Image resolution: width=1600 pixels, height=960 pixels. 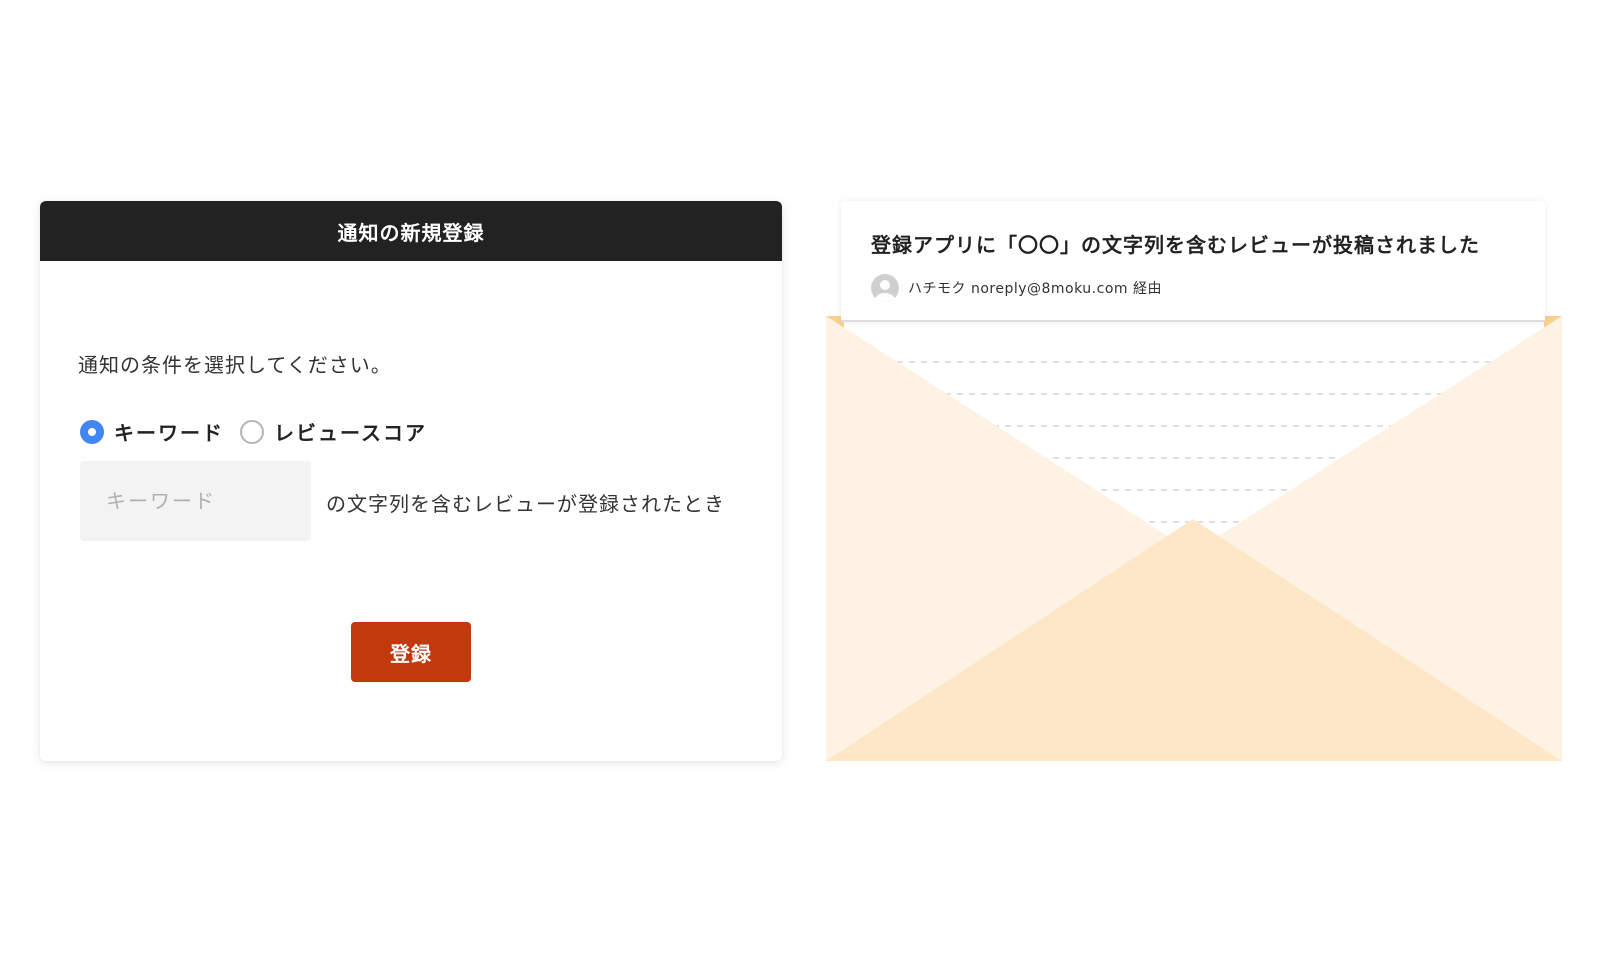 I want to click on radio-label-keyword: キーワード, so click(x=169, y=433).